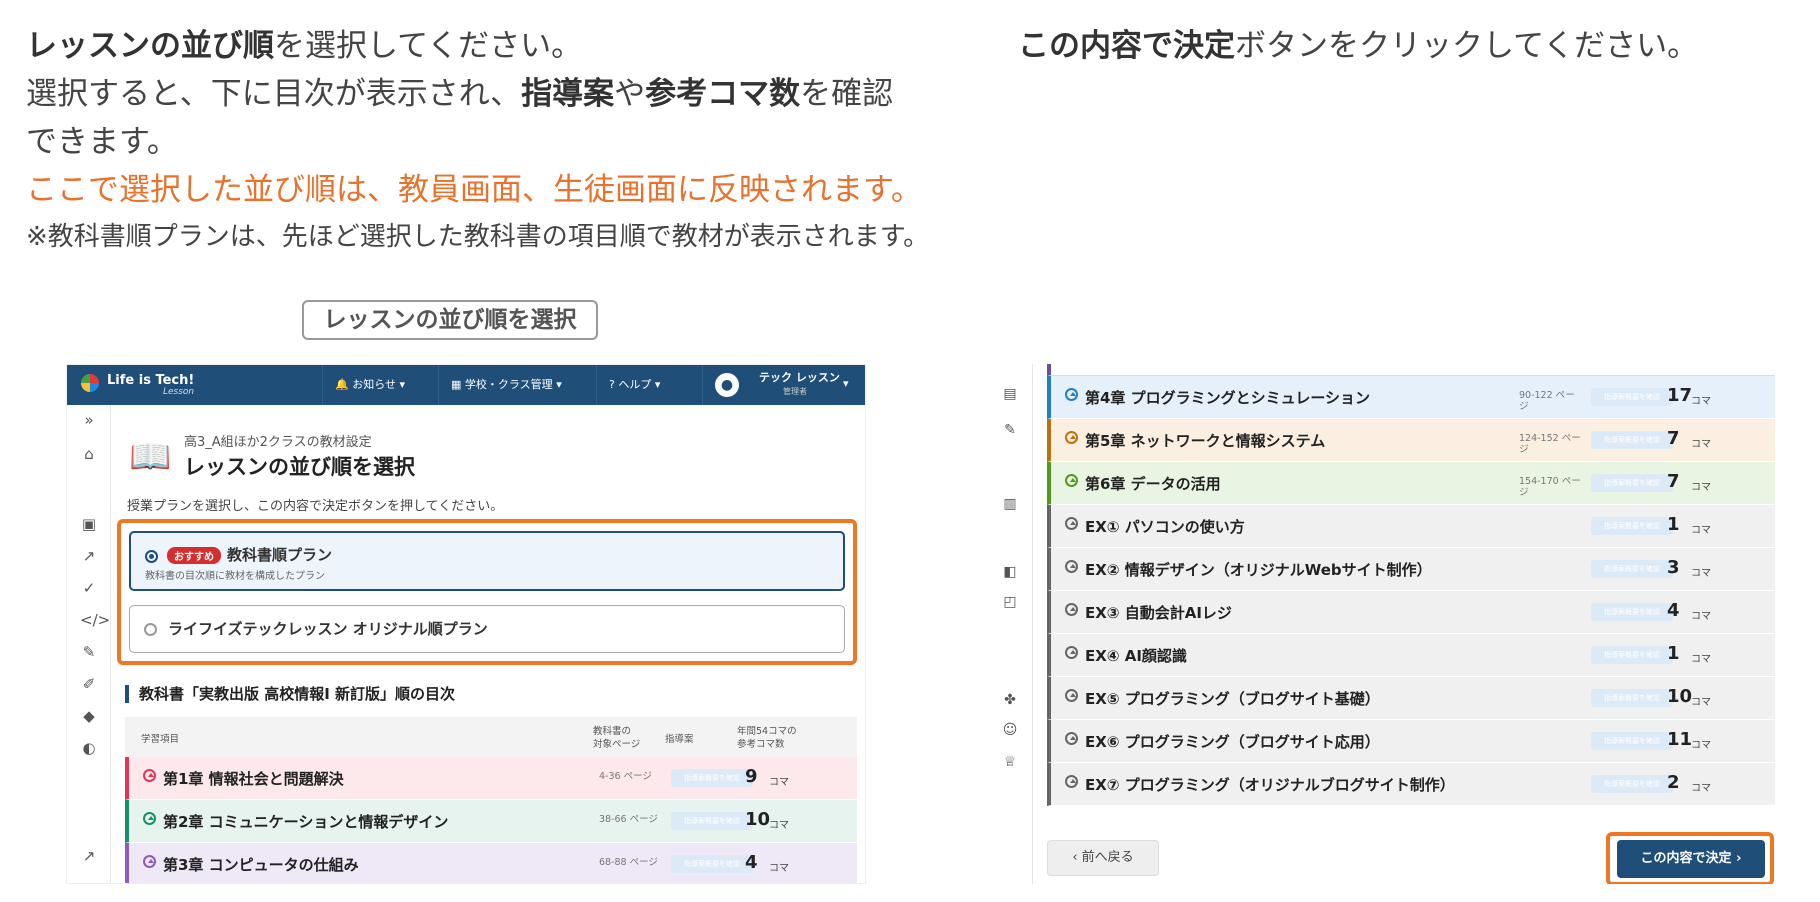 This screenshot has width=1820, height=902. What do you see at coordinates (1010, 624) in the screenshot?
I see `sidebar-right: ▤ ✎ ▥ ◧ ◰ ✤ ☺ ♕` at bounding box center [1010, 624].